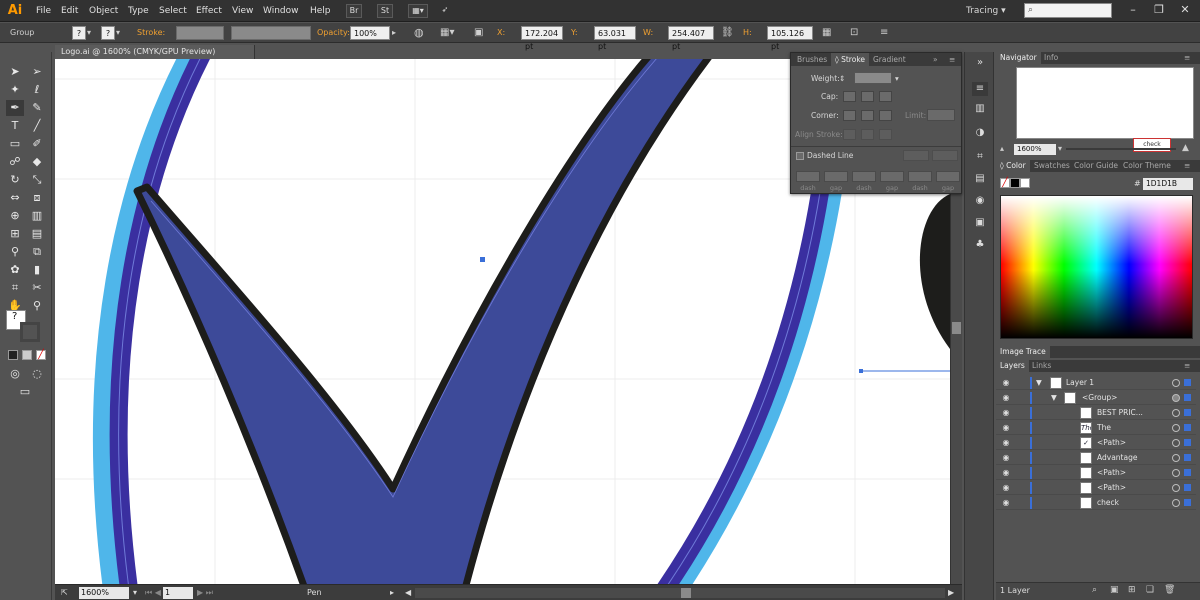  Describe the element at coordinates (885, 115) in the screenshot. I see `bevel-join-button` at that location.